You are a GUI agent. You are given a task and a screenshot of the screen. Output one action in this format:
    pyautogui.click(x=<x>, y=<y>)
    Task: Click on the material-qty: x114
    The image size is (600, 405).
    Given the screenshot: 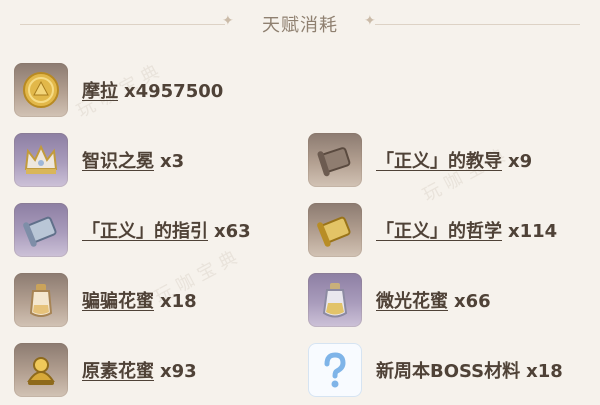 What is the action you would take?
    pyautogui.click(x=533, y=231)
    